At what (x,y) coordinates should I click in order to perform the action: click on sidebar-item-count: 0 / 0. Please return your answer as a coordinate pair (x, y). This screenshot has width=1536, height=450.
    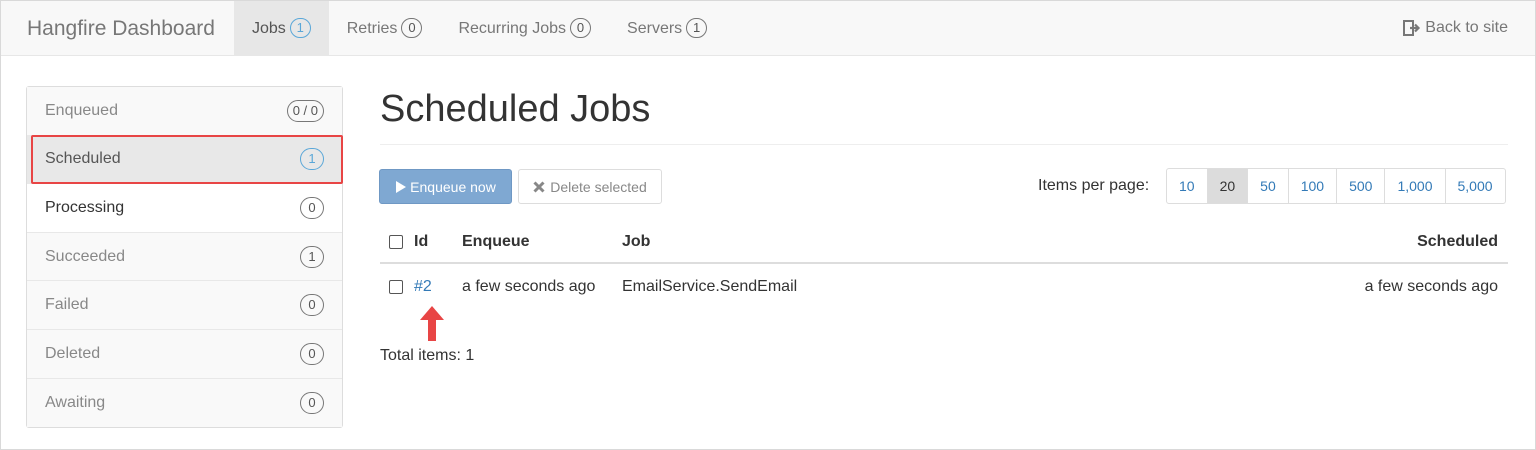
    Looking at the image, I should click on (305, 110).